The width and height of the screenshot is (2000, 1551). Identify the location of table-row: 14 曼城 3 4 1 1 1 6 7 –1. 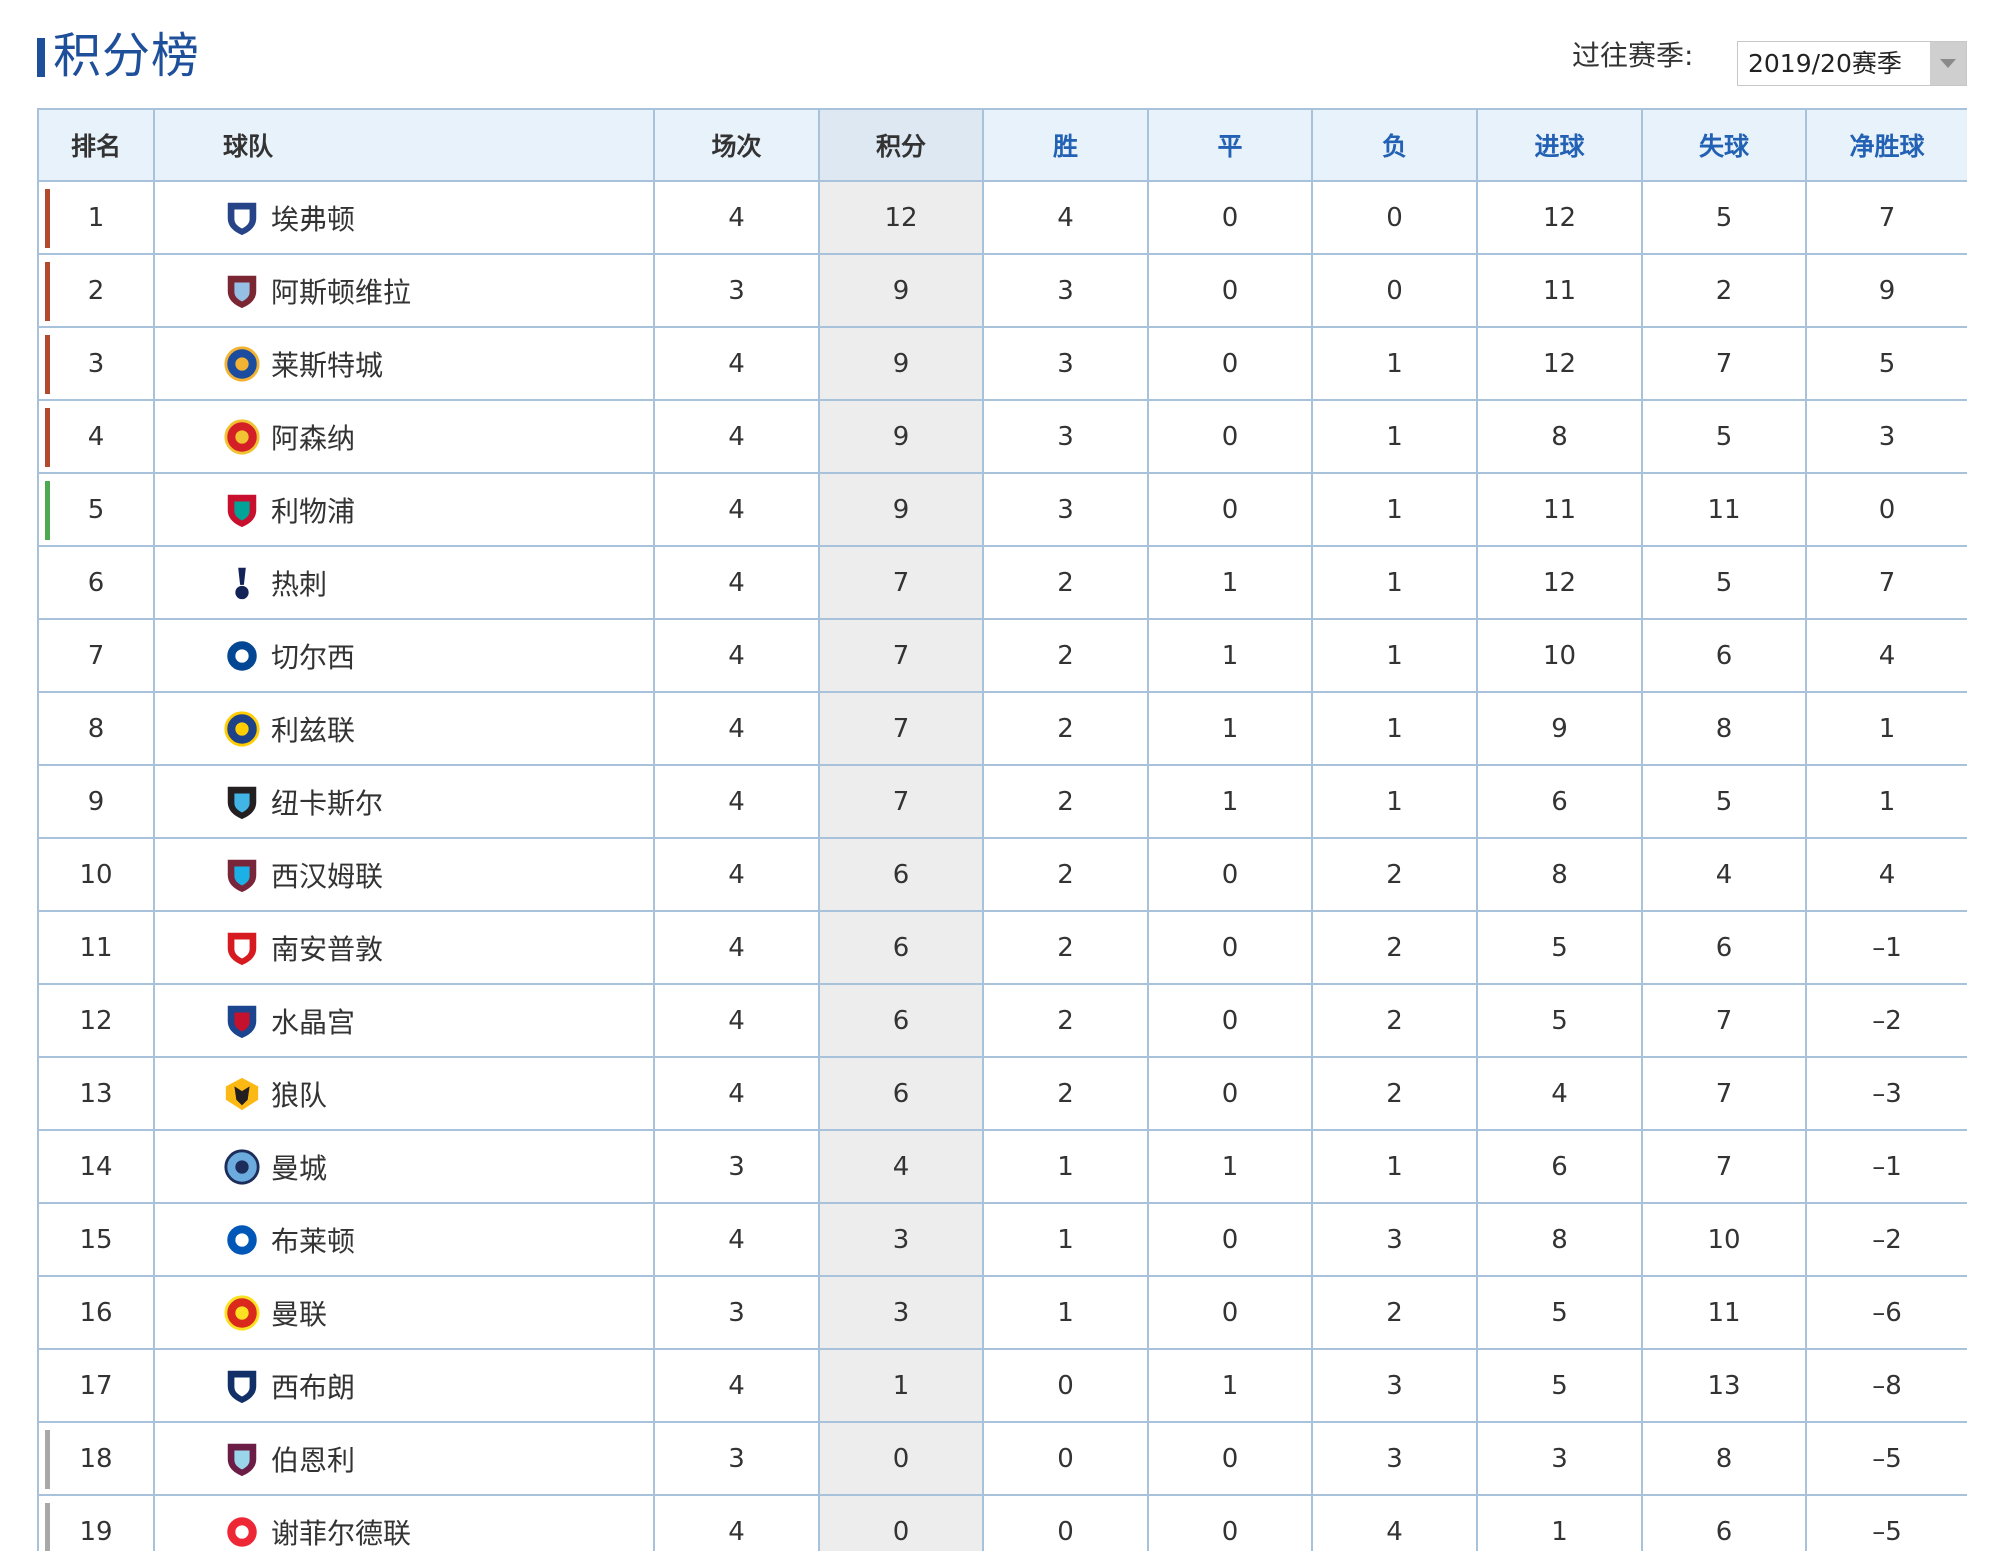
(1002, 1166).